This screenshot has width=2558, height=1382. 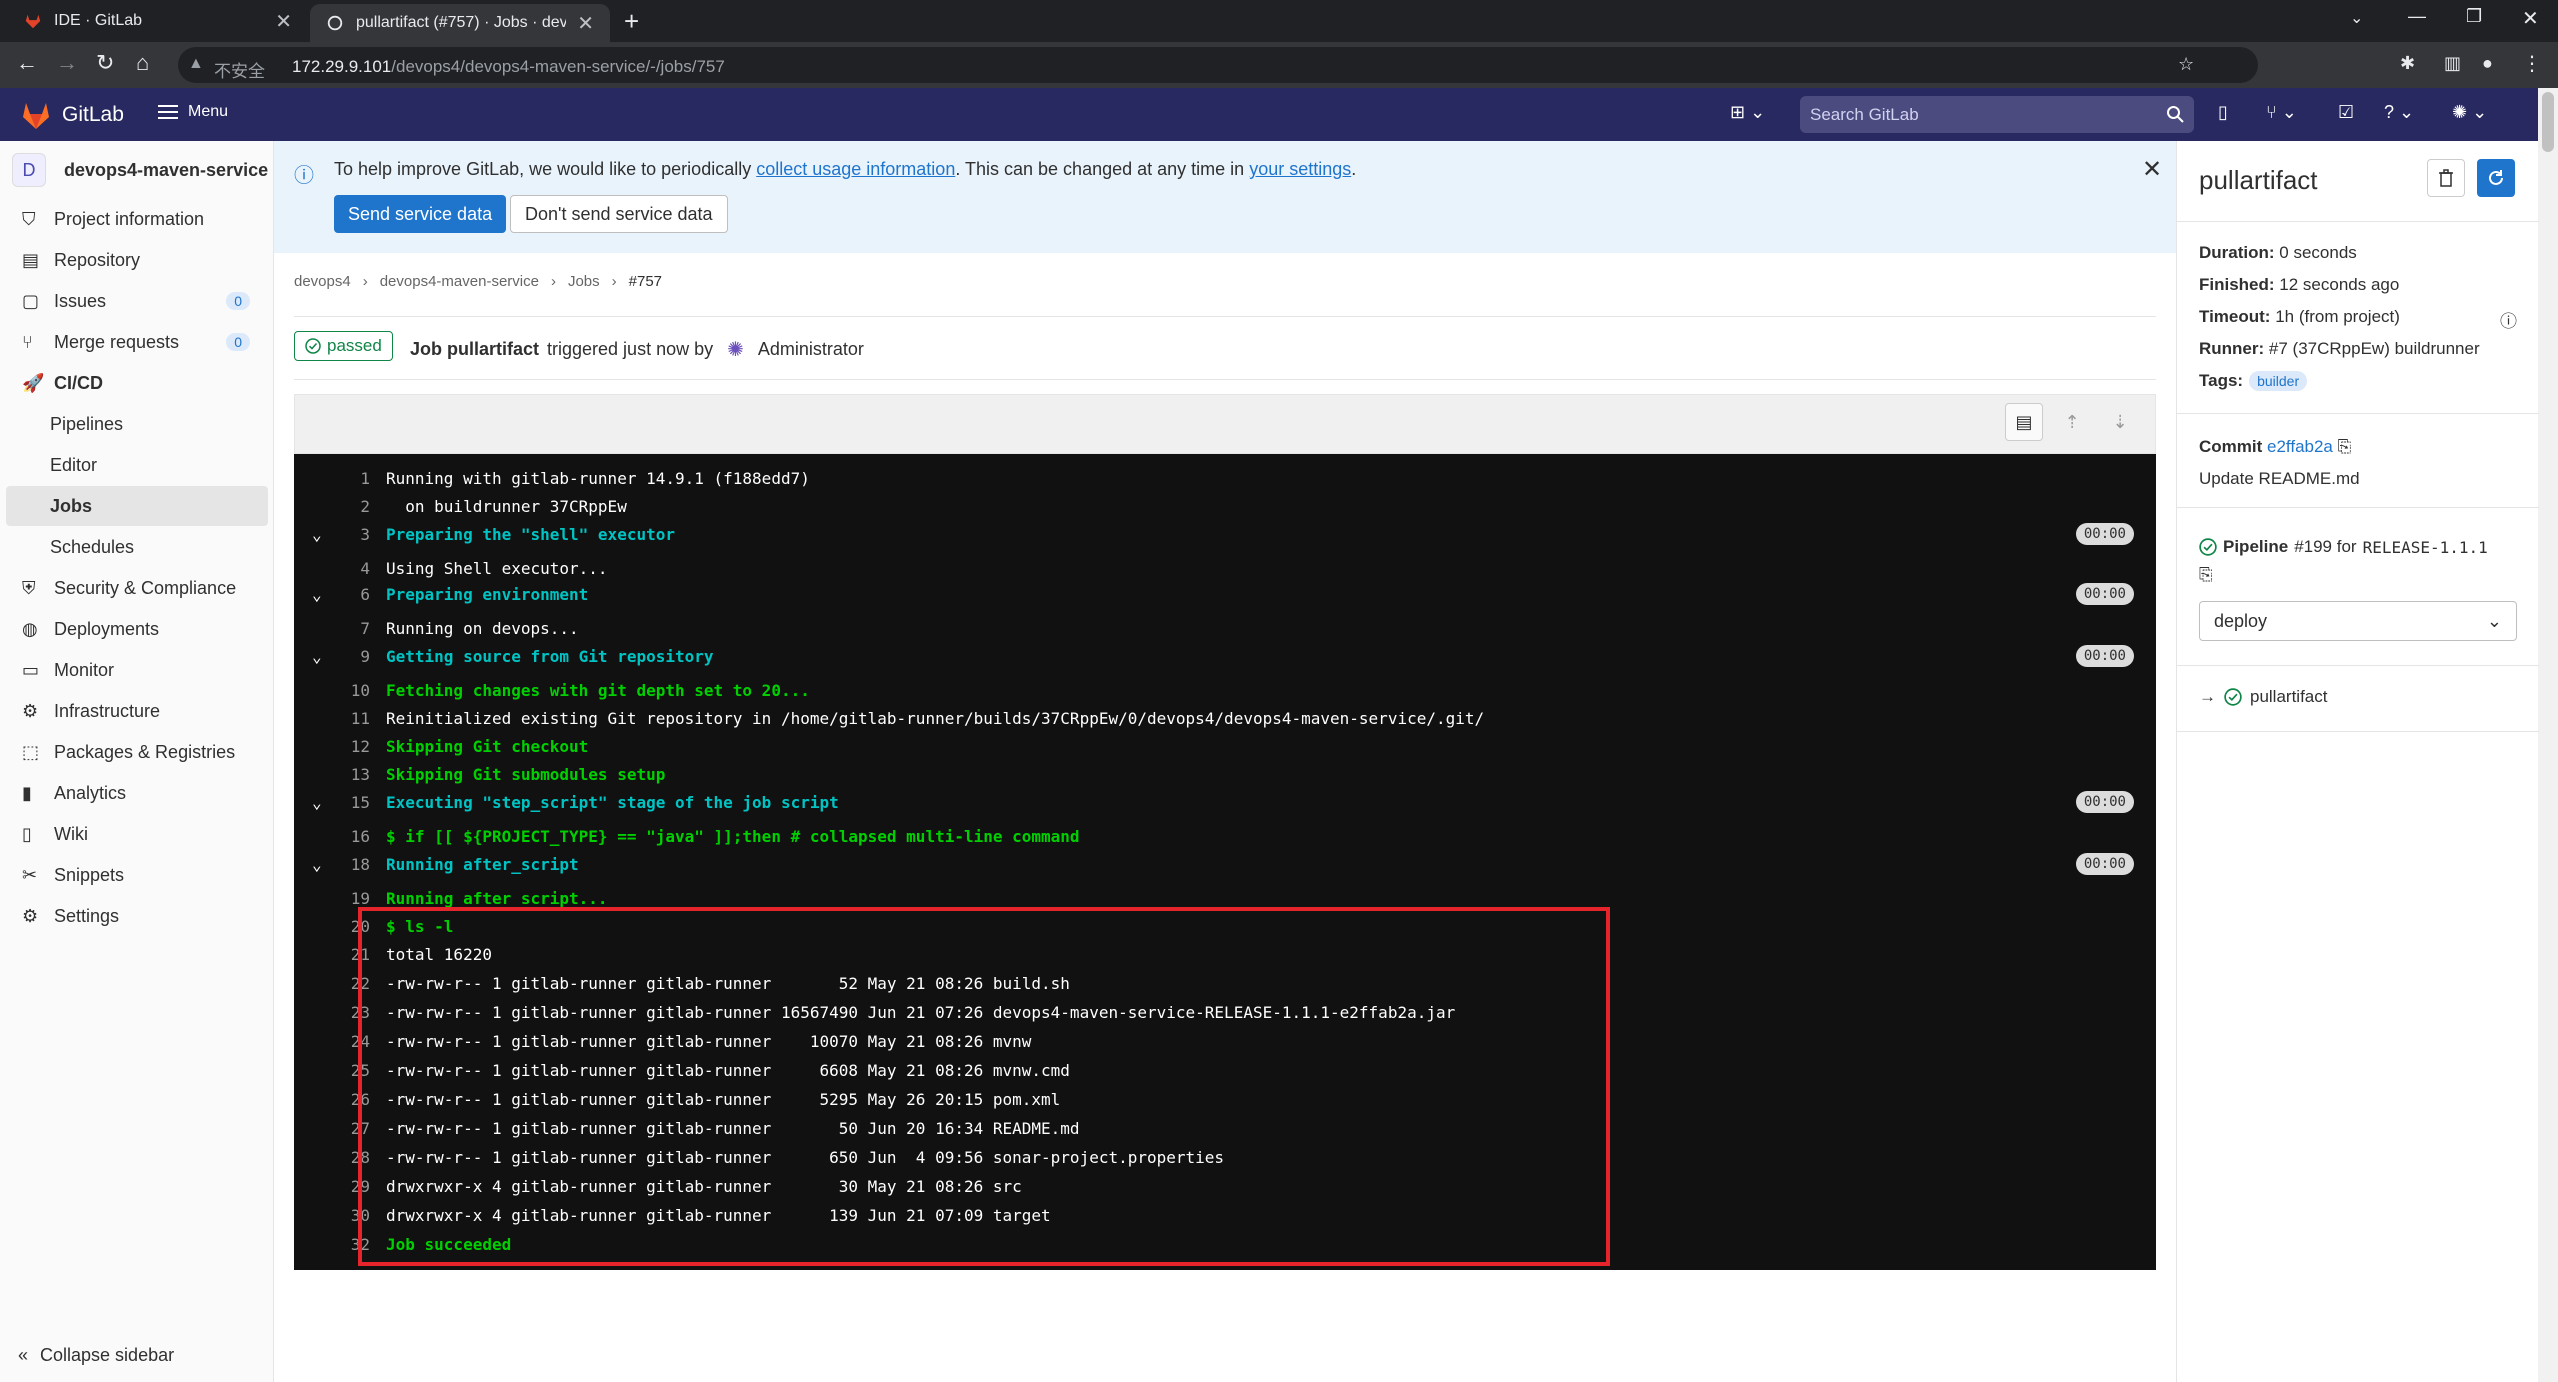 What do you see at coordinates (811, 349) in the screenshot?
I see `user-name: Administrator` at bounding box center [811, 349].